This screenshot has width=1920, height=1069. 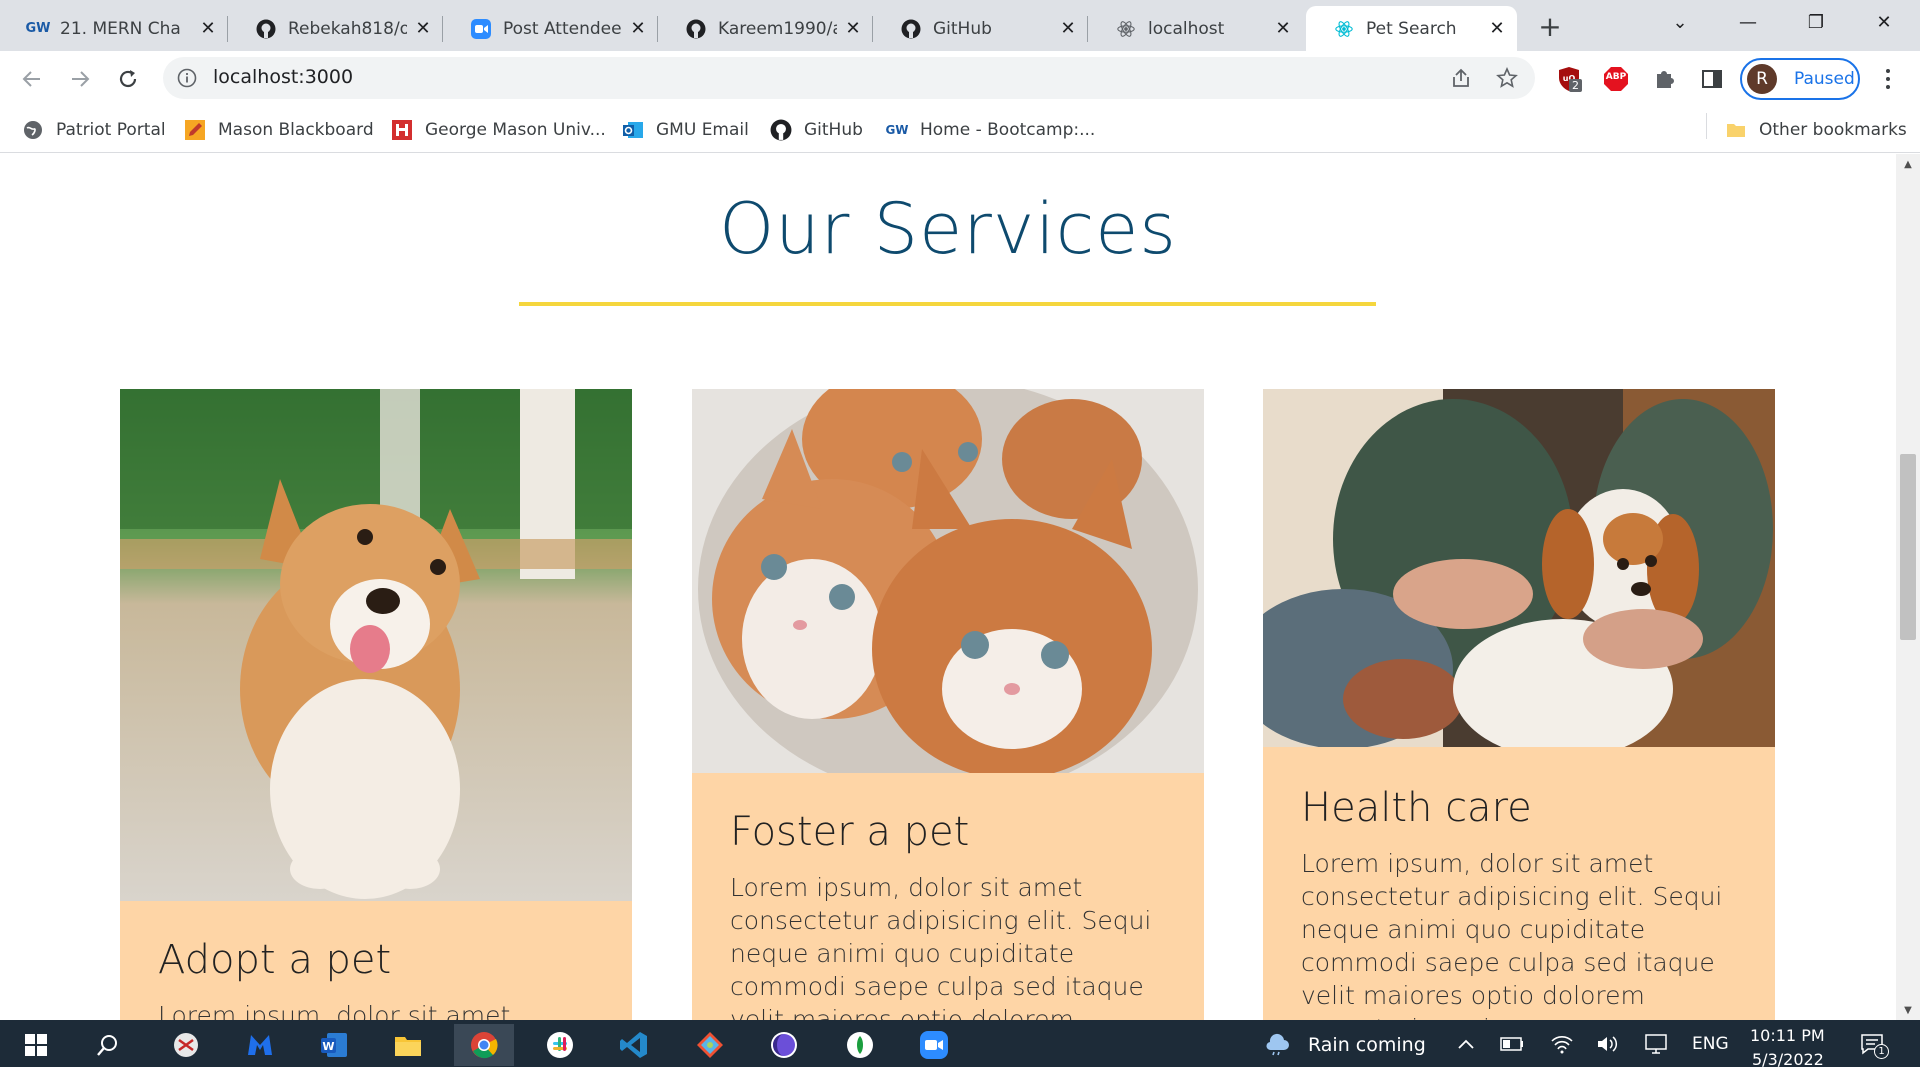 What do you see at coordinates (550, 28) in the screenshot?
I see `browser-tab: Post Attendee ✕` at bounding box center [550, 28].